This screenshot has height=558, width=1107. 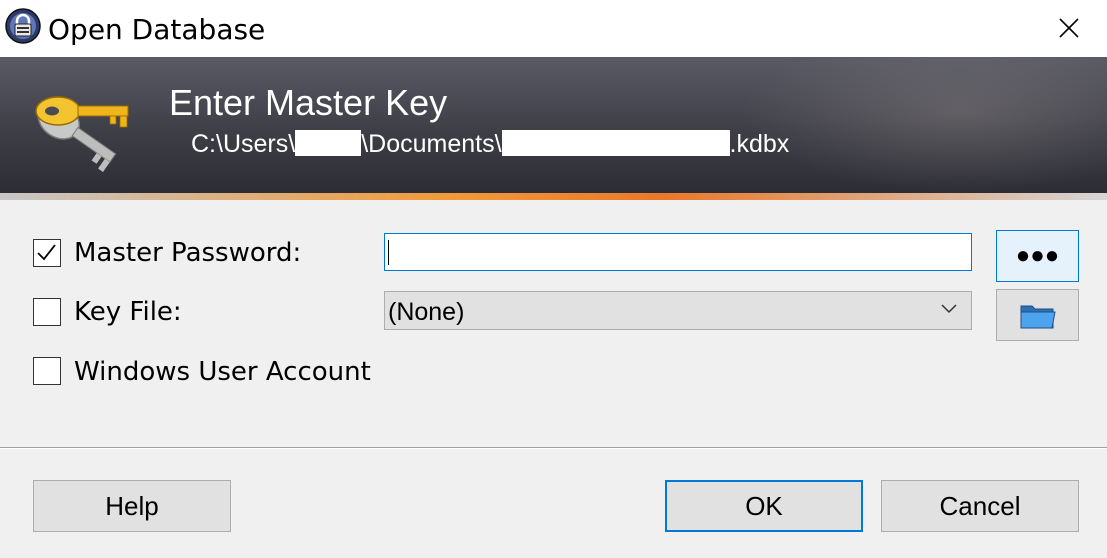 What do you see at coordinates (615, 143) in the screenshot?
I see `redacted-filename` at bounding box center [615, 143].